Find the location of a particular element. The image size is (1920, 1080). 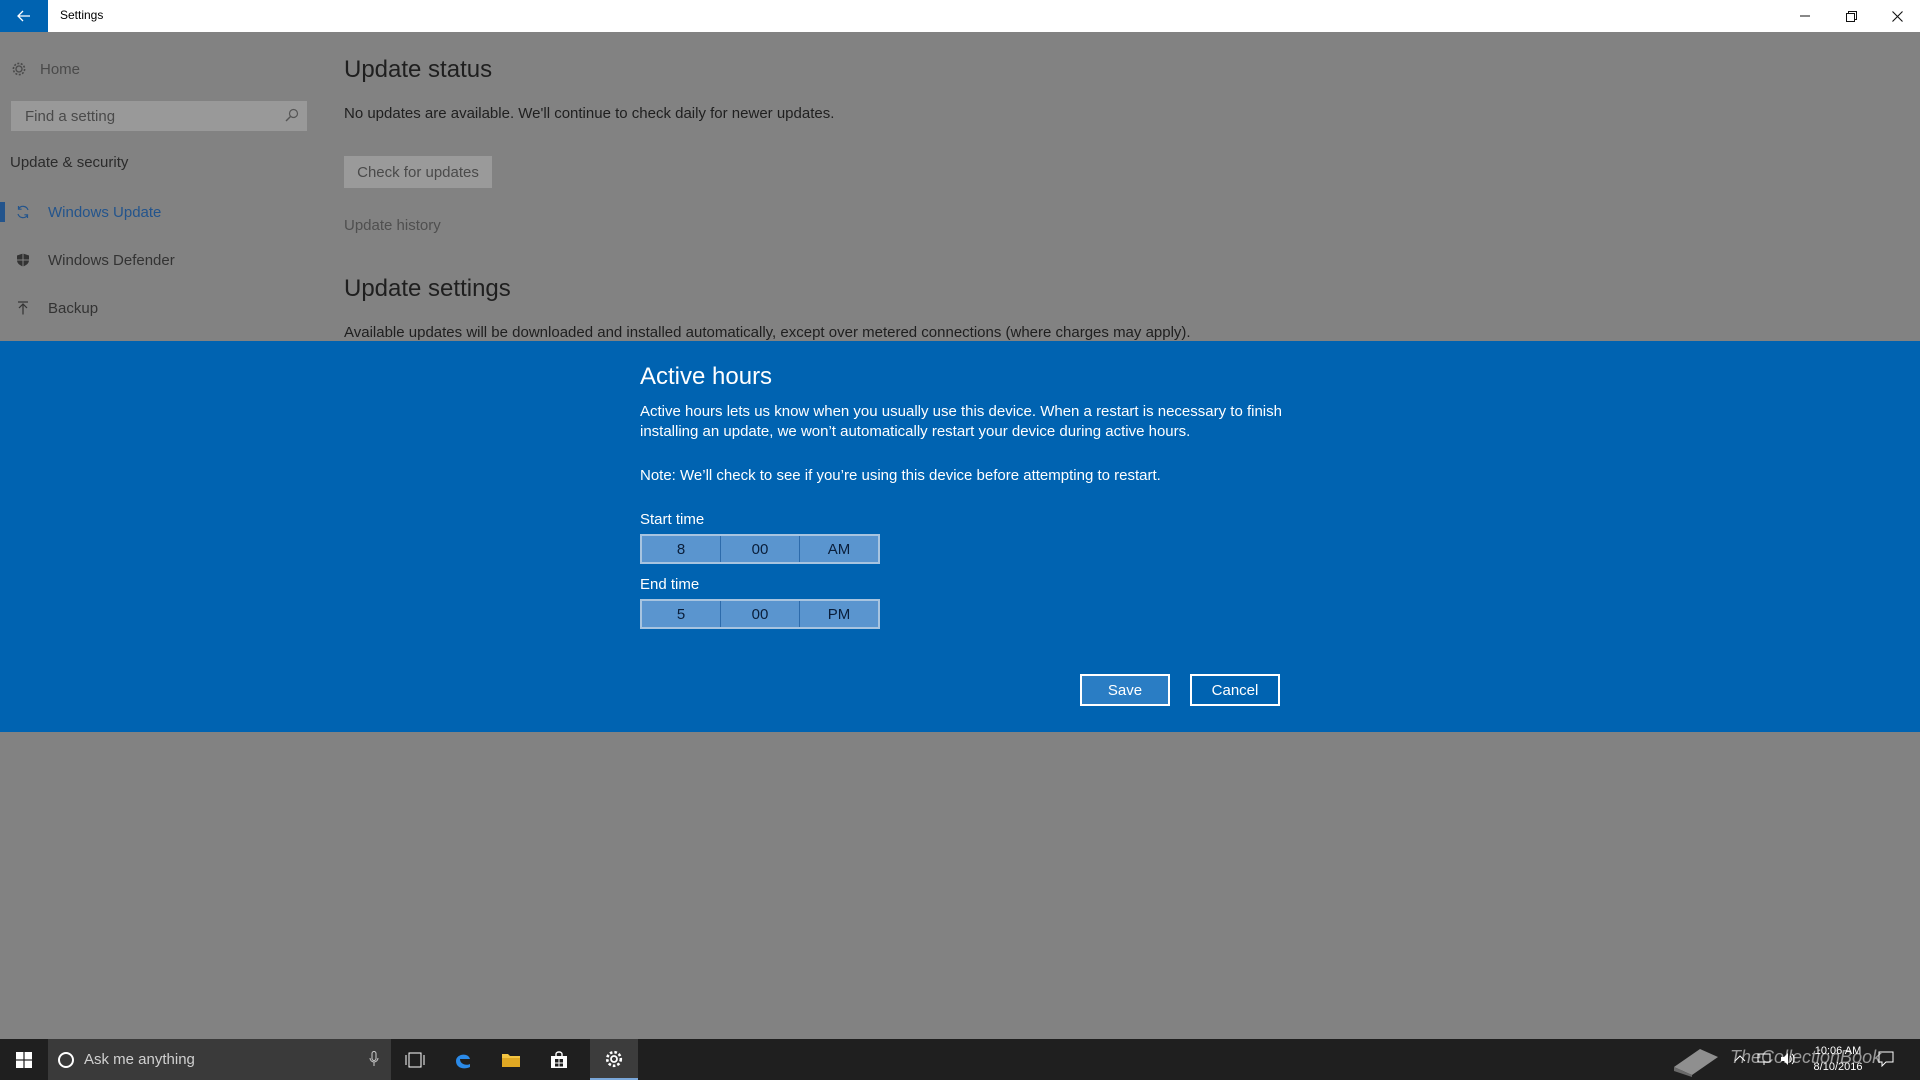

update-status-title: Update status is located at coordinates (418, 69).